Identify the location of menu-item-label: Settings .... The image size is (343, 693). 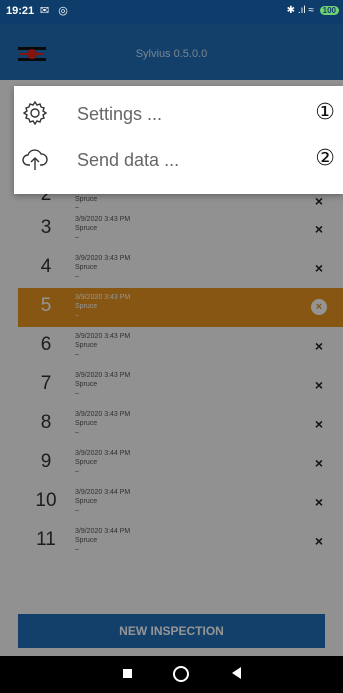
(120, 114).